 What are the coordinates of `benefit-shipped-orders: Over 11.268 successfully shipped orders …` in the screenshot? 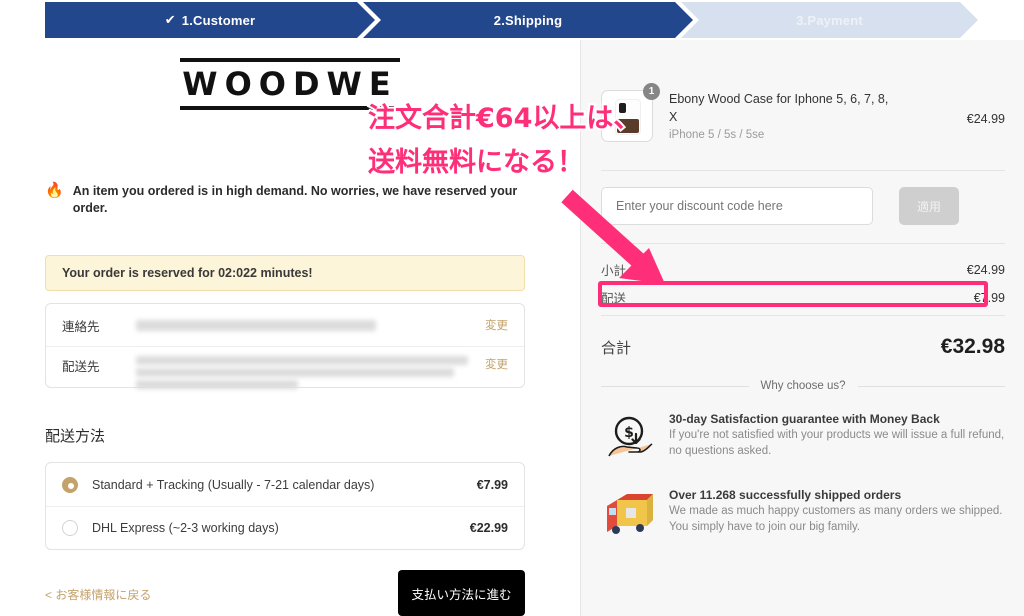 It's located at (805, 514).